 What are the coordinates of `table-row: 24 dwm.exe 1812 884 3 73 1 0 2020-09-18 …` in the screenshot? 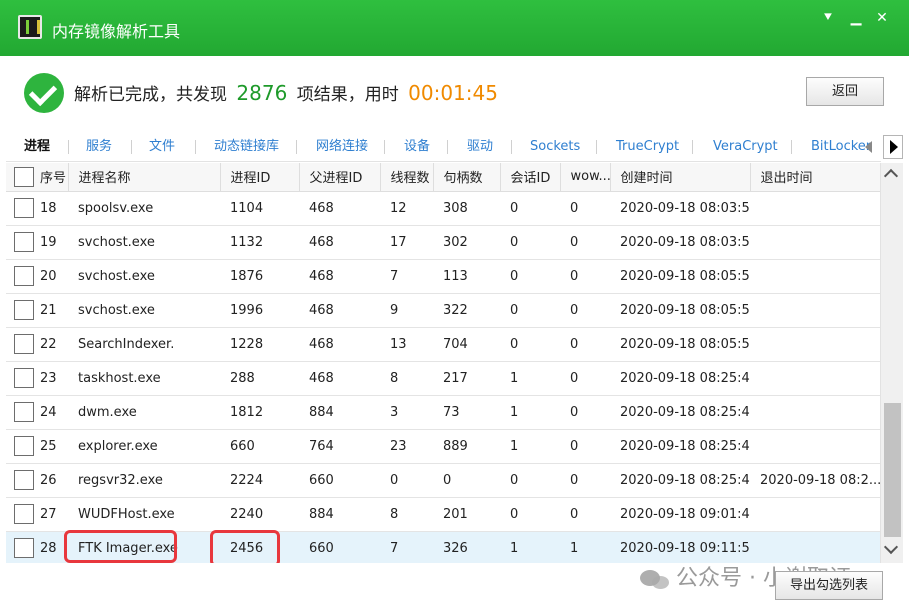 It's located at (443, 412).